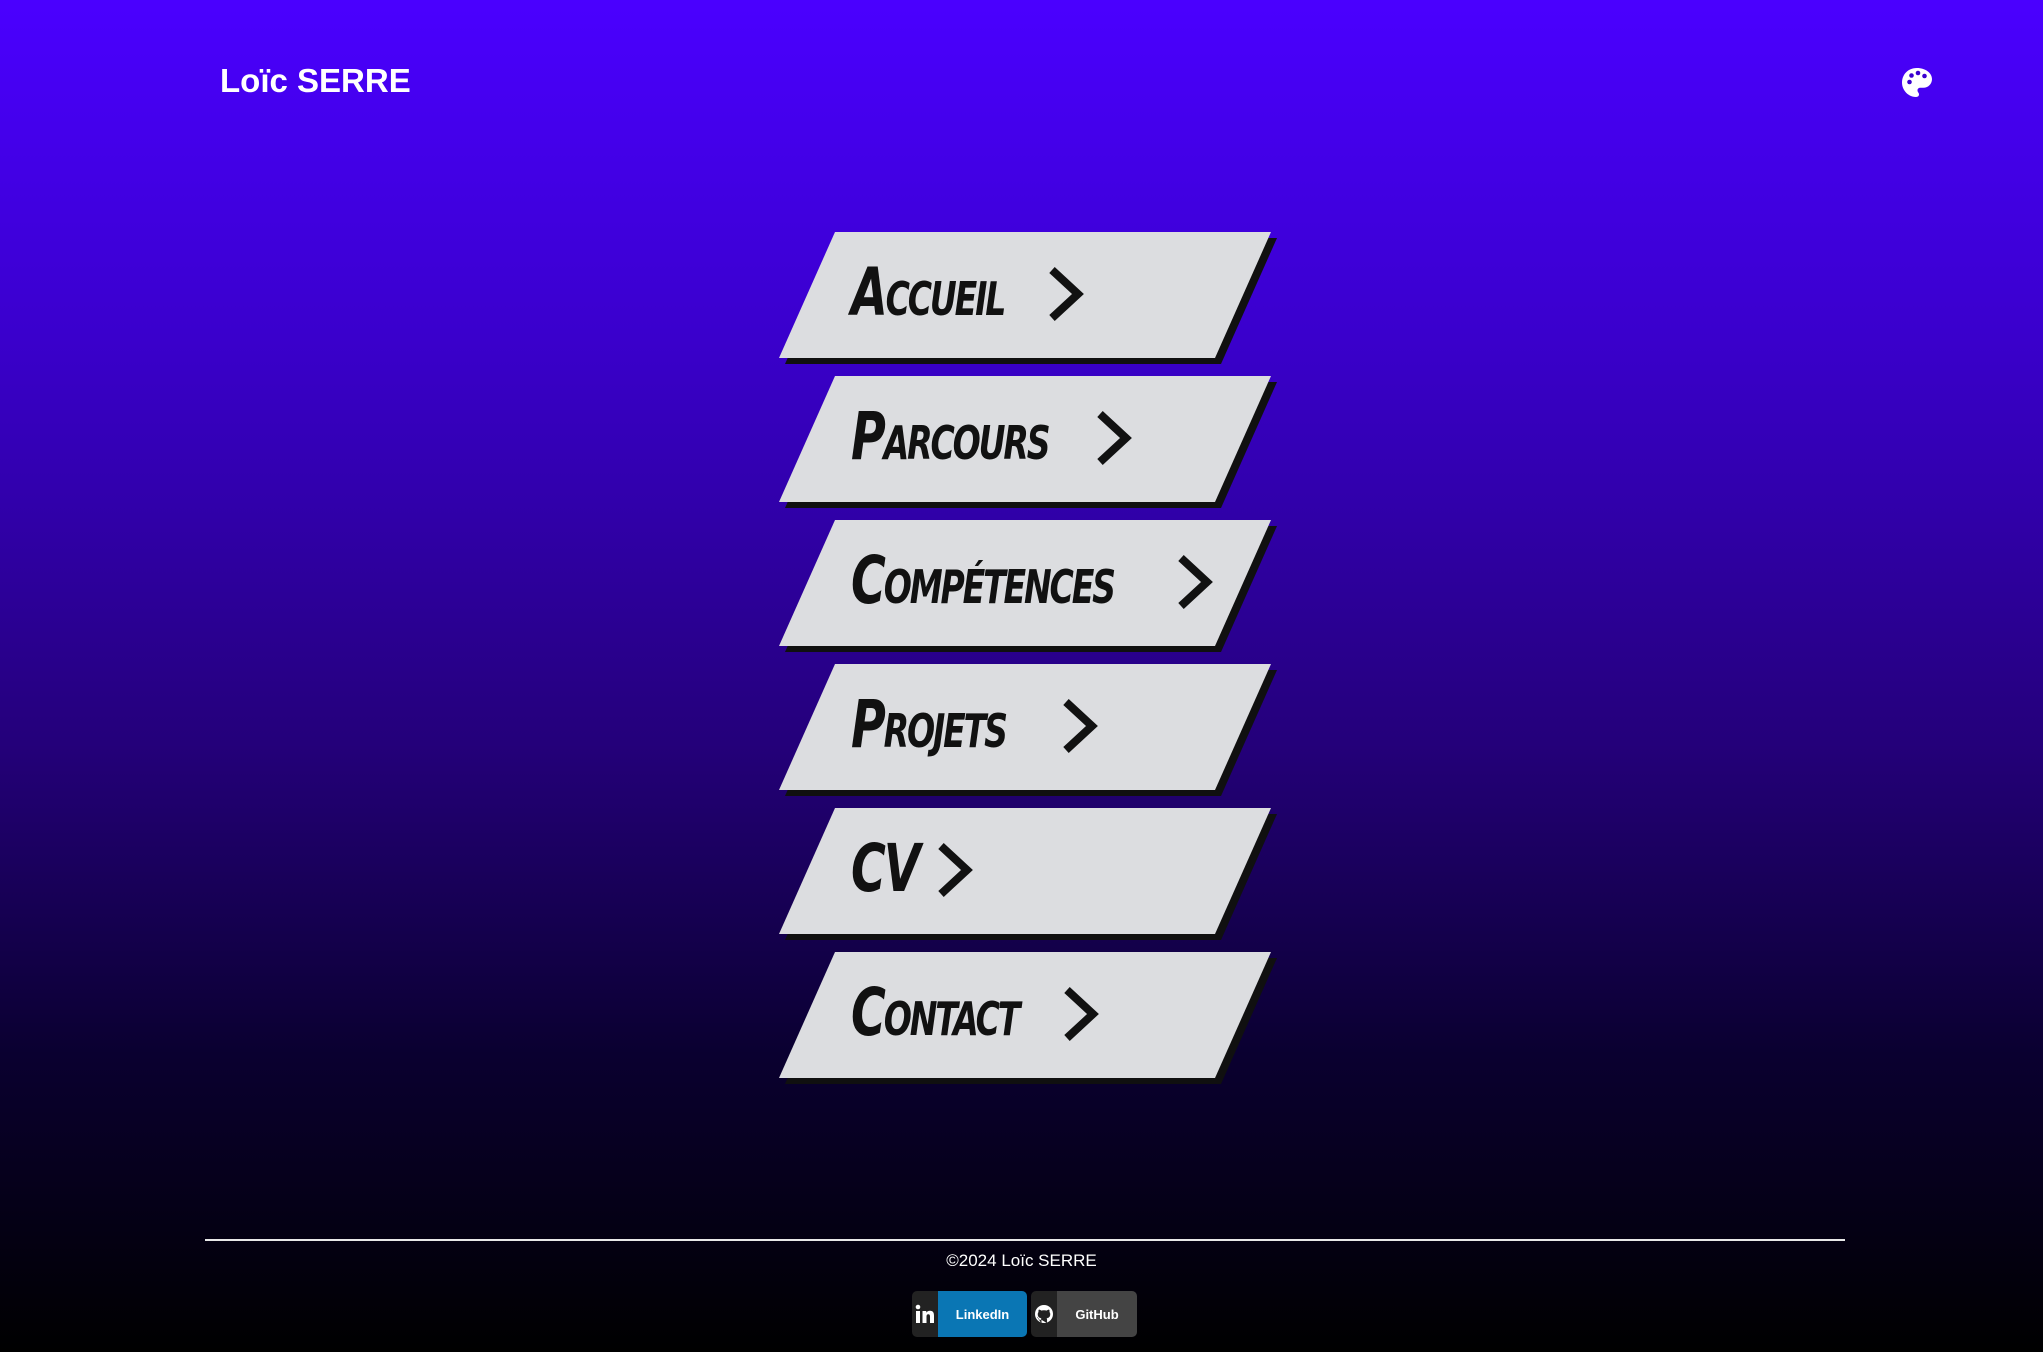 This screenshot has height=1352, width=2043. I want to click on site-brand: Loïc SERRE, so click(315, 81).